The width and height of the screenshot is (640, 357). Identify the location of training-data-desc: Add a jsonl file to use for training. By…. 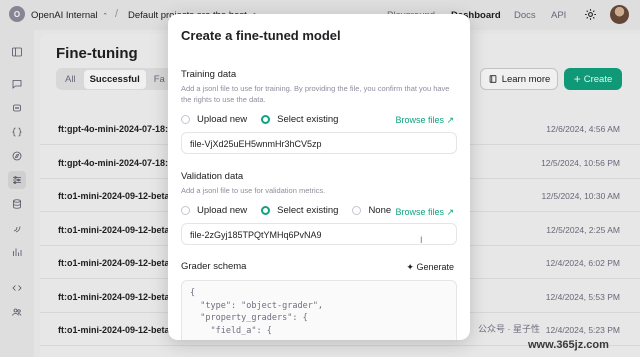
(315, 94).